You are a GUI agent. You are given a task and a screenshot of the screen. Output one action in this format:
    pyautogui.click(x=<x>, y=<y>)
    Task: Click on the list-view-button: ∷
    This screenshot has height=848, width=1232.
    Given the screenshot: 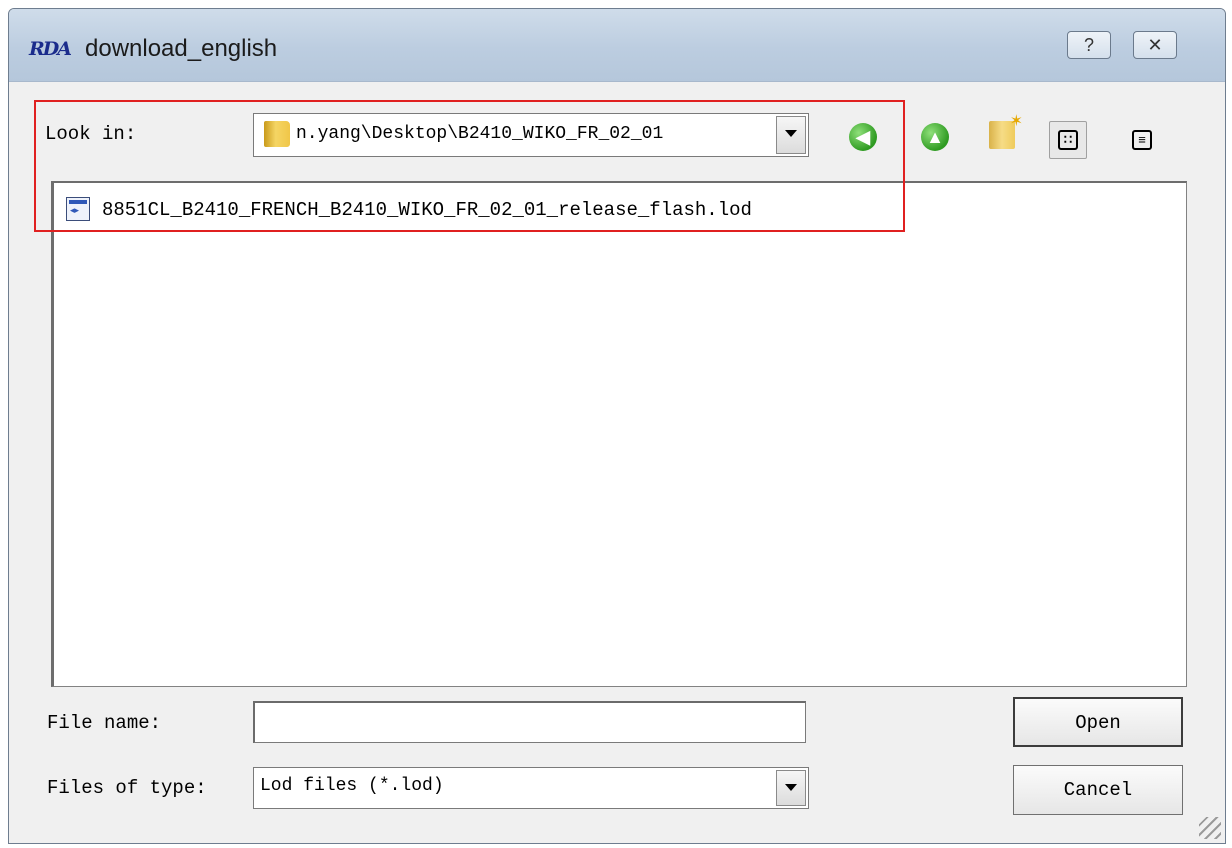 What is the action you would take?
    pyautogui.click(x=1068, y=140)
    